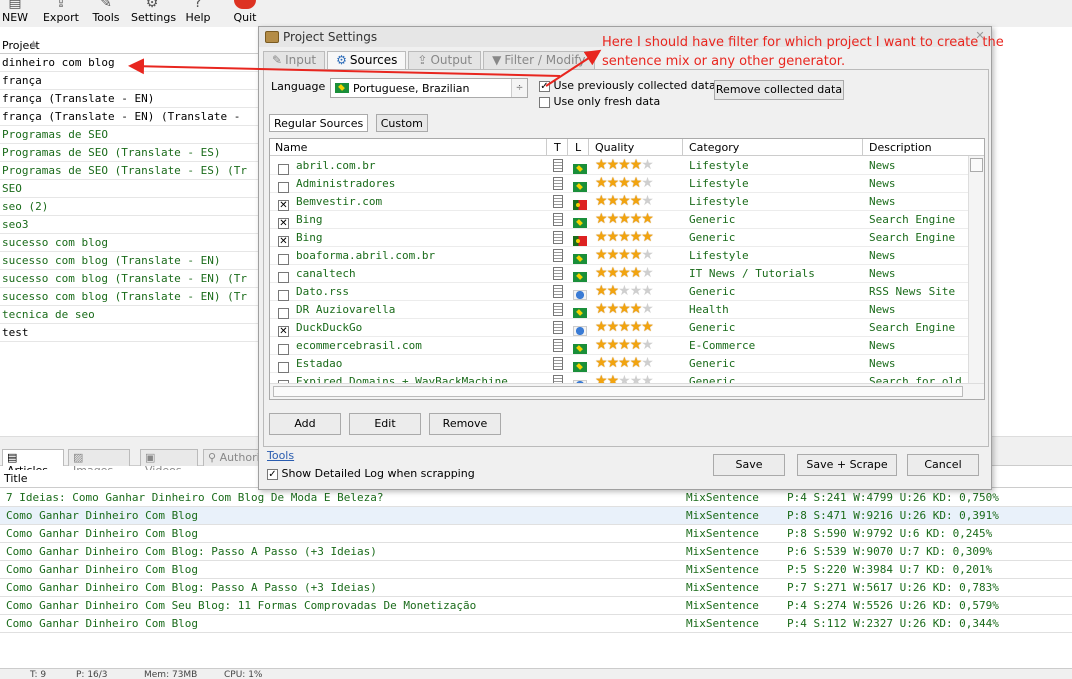 This screenshot has height=679, width=1072. I want to click on use-fresh-option: Use only fresh data, so click(599, 101).